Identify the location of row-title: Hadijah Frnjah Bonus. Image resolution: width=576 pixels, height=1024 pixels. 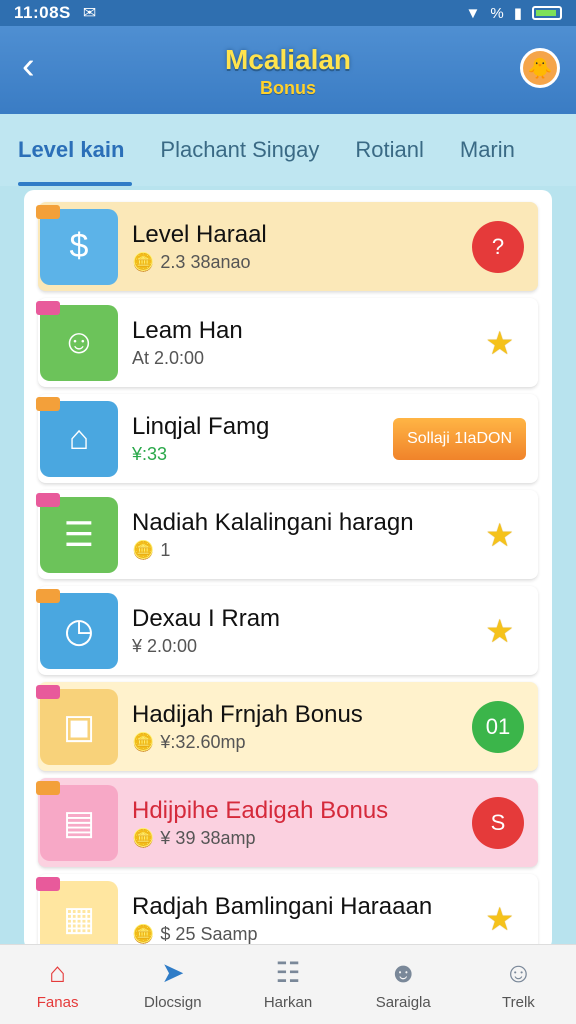
(247, 714).